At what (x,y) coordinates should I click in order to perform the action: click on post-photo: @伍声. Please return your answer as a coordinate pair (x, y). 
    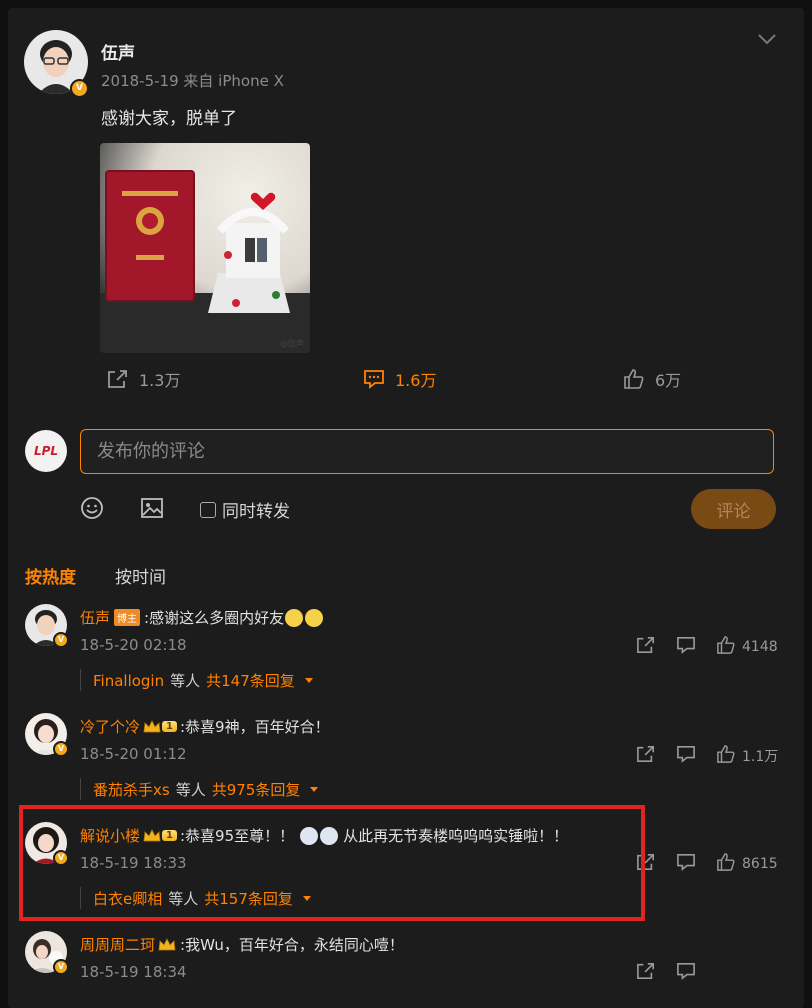
    Looking at the image, I should click on (205, 248).